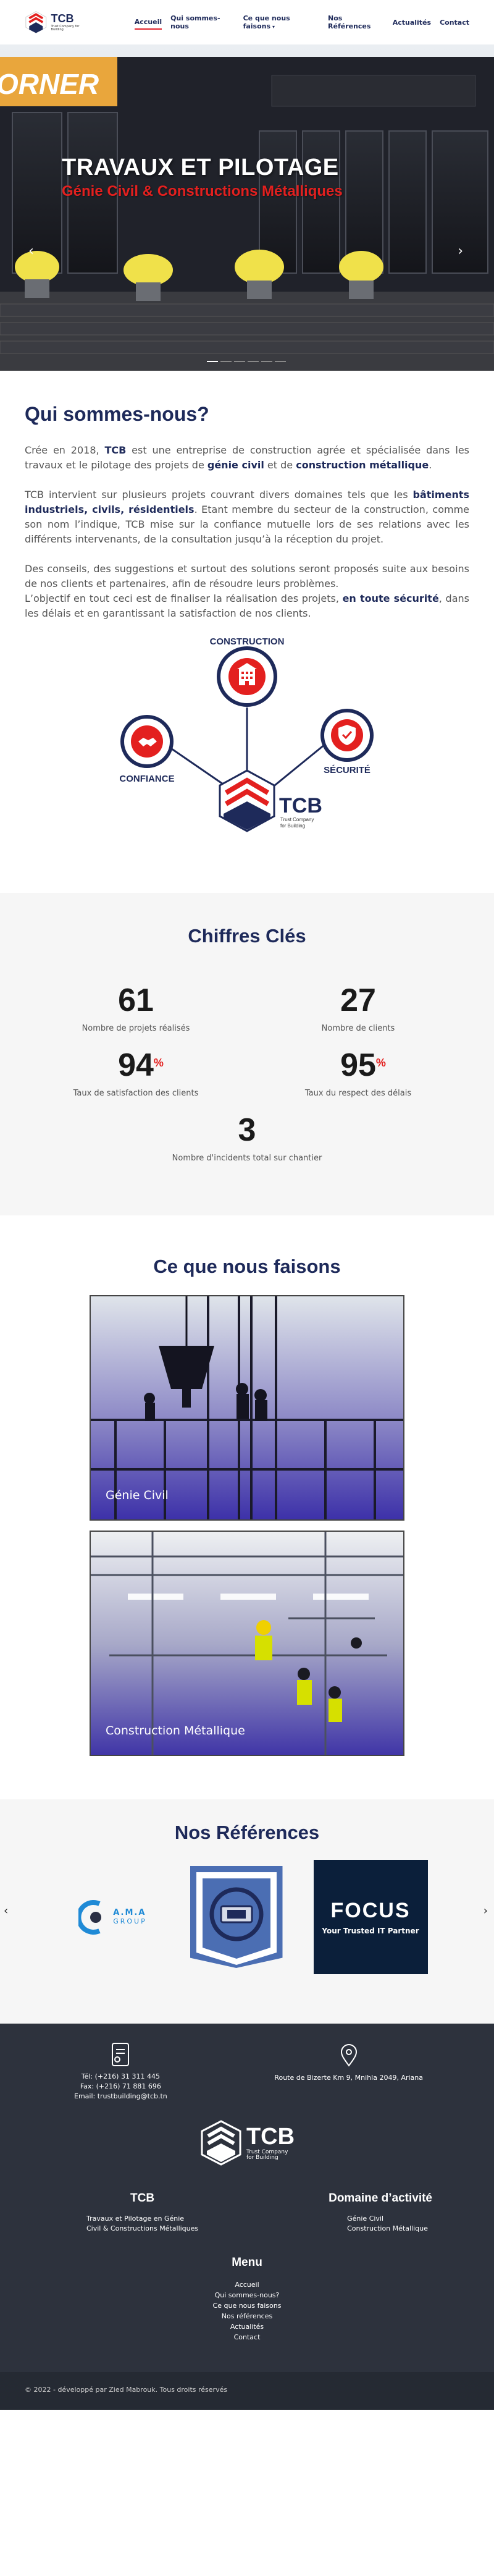 This screenshot has width=494, height=2576. What do you see at coordinates (247, 2143) in the screenshot?
I see `footer-logo: TCB Trust Company for Building` at bounding box center [247, 2143].